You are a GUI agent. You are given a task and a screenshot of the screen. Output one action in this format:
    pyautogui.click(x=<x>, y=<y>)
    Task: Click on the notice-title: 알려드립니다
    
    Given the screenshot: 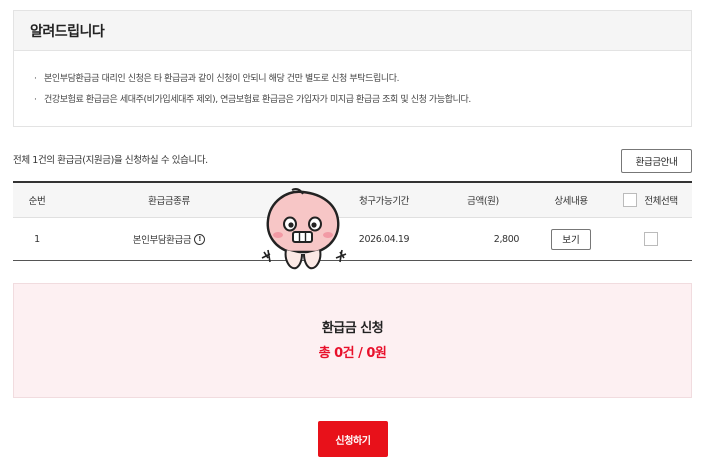 What is the action you would take?
    pyautogui.click(x=67, y=31)
    